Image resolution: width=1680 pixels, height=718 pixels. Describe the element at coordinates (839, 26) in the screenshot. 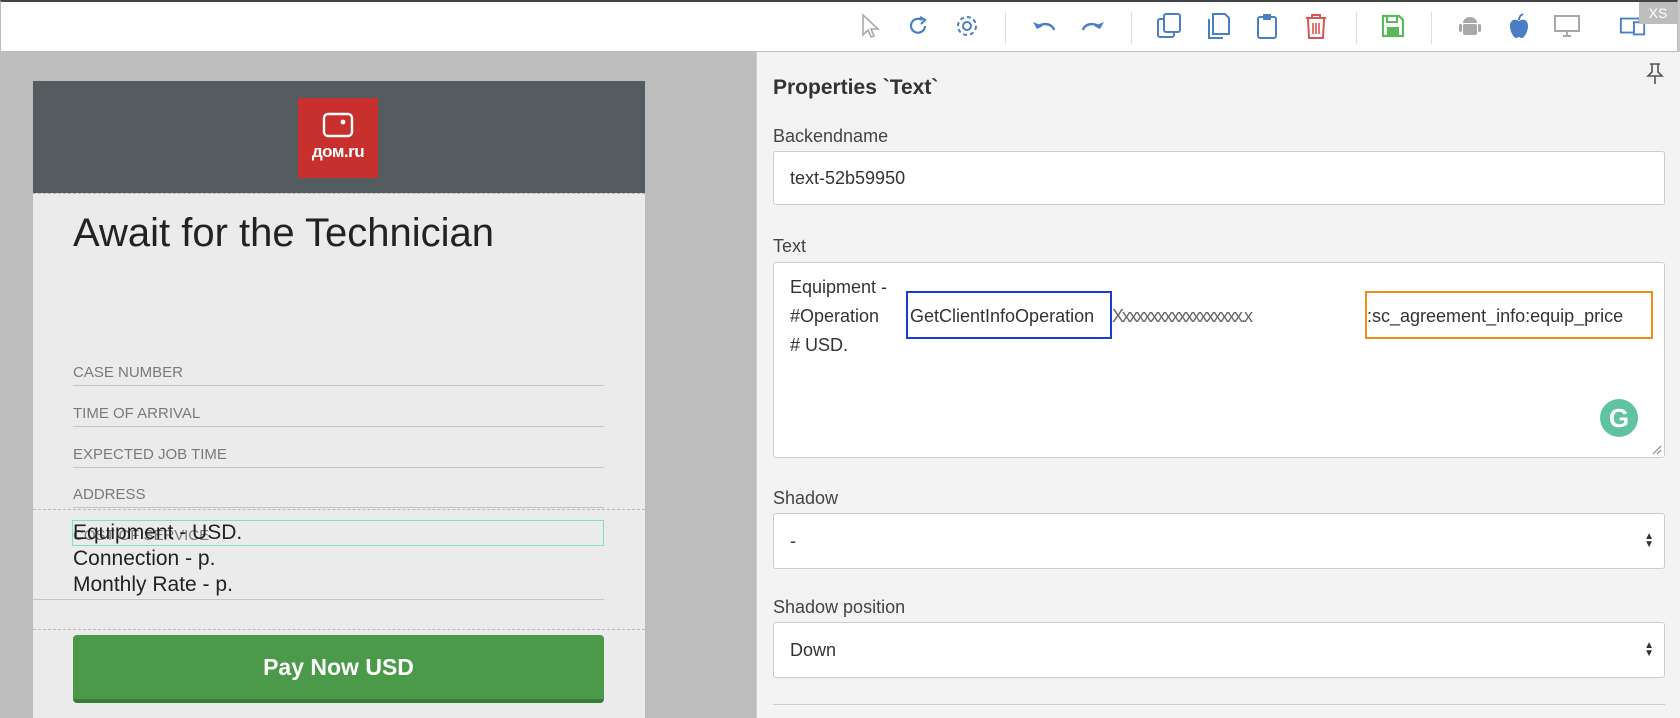

I see `top-toolbar: XS` at that location.